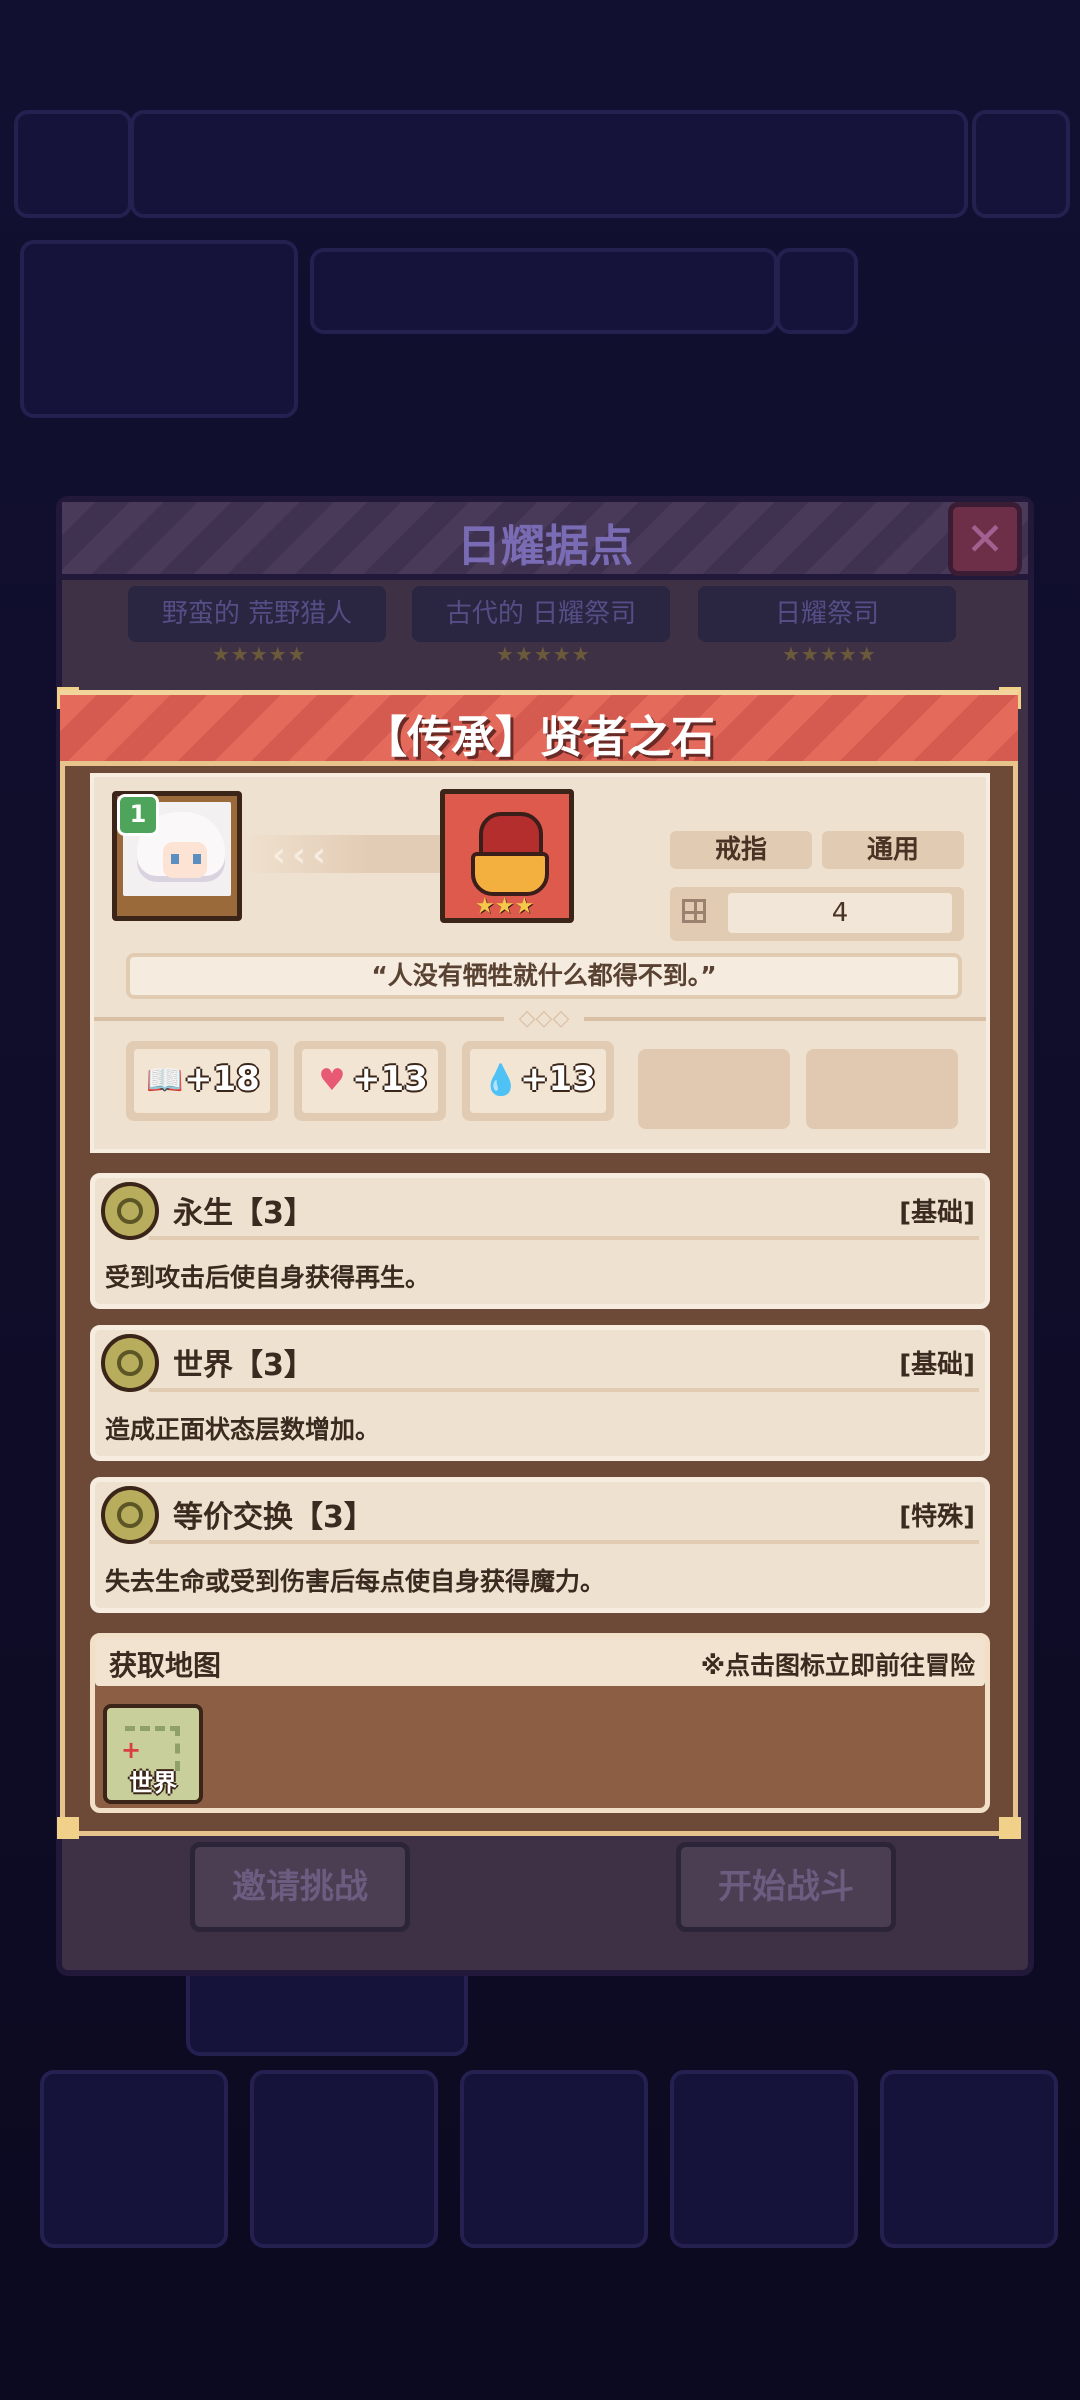  I want to click on stronghold-title: 日耀据点, so click(545, 546).